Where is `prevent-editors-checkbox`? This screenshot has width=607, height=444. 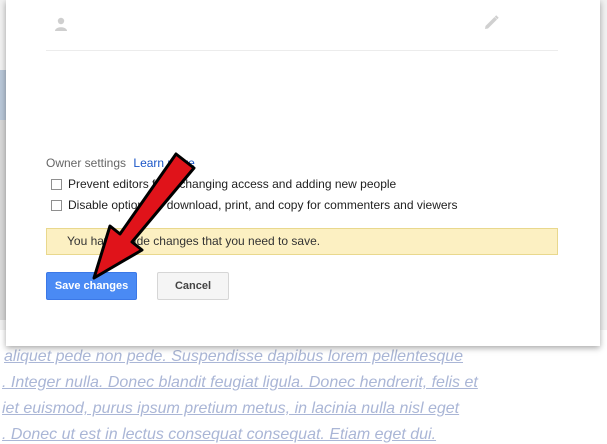 prevent-editors-checkbox is located at coordinates (56, 184).